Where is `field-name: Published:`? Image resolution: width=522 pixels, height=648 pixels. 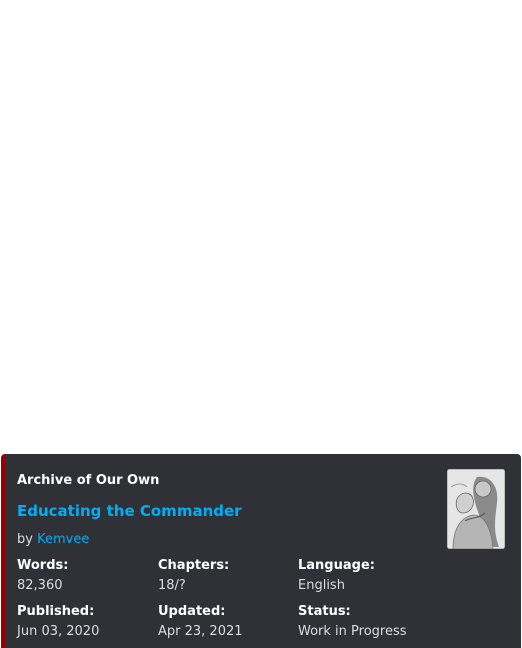 field-name: Published: is located at coordinates (56, 611).